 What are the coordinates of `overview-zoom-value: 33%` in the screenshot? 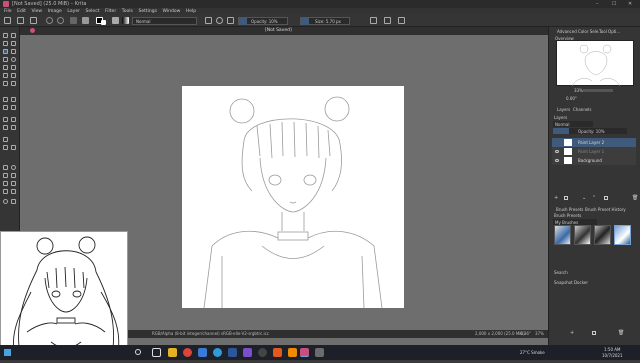 It's located at (578, 90).